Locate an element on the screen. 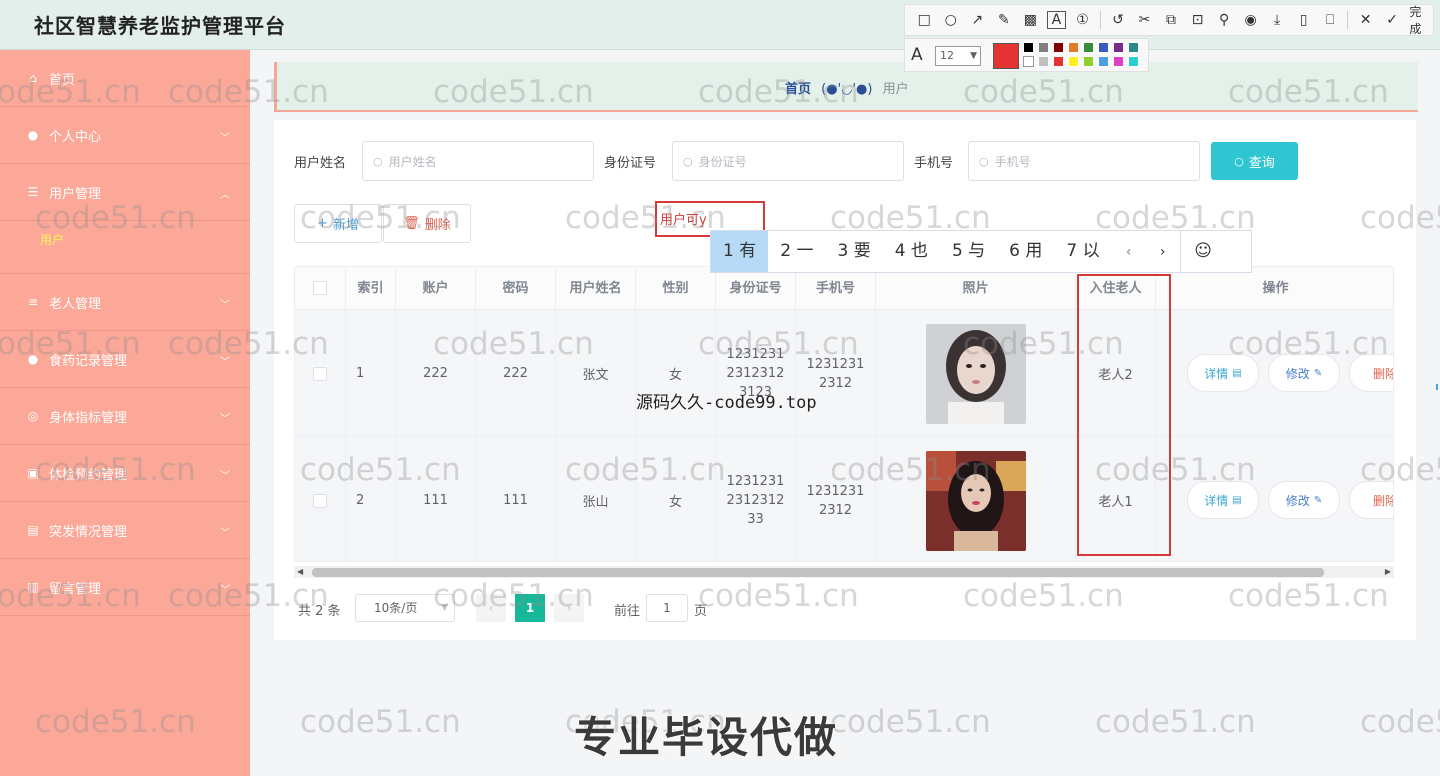  sidebar-item-user-management: ☰ 用户管理 ︿ is located at coordinates (125, 192).